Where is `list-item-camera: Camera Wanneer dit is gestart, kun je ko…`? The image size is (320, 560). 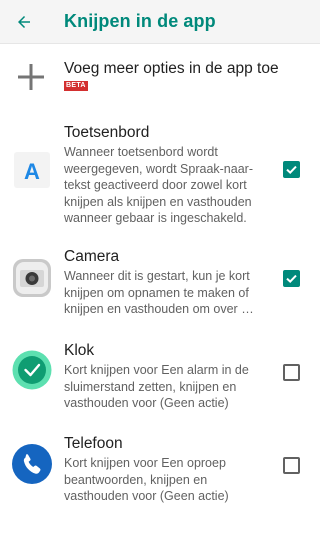
list-item-camera: Camera Wanneer dit is gestart, kun je ko… is located at coordinates (160, 282).